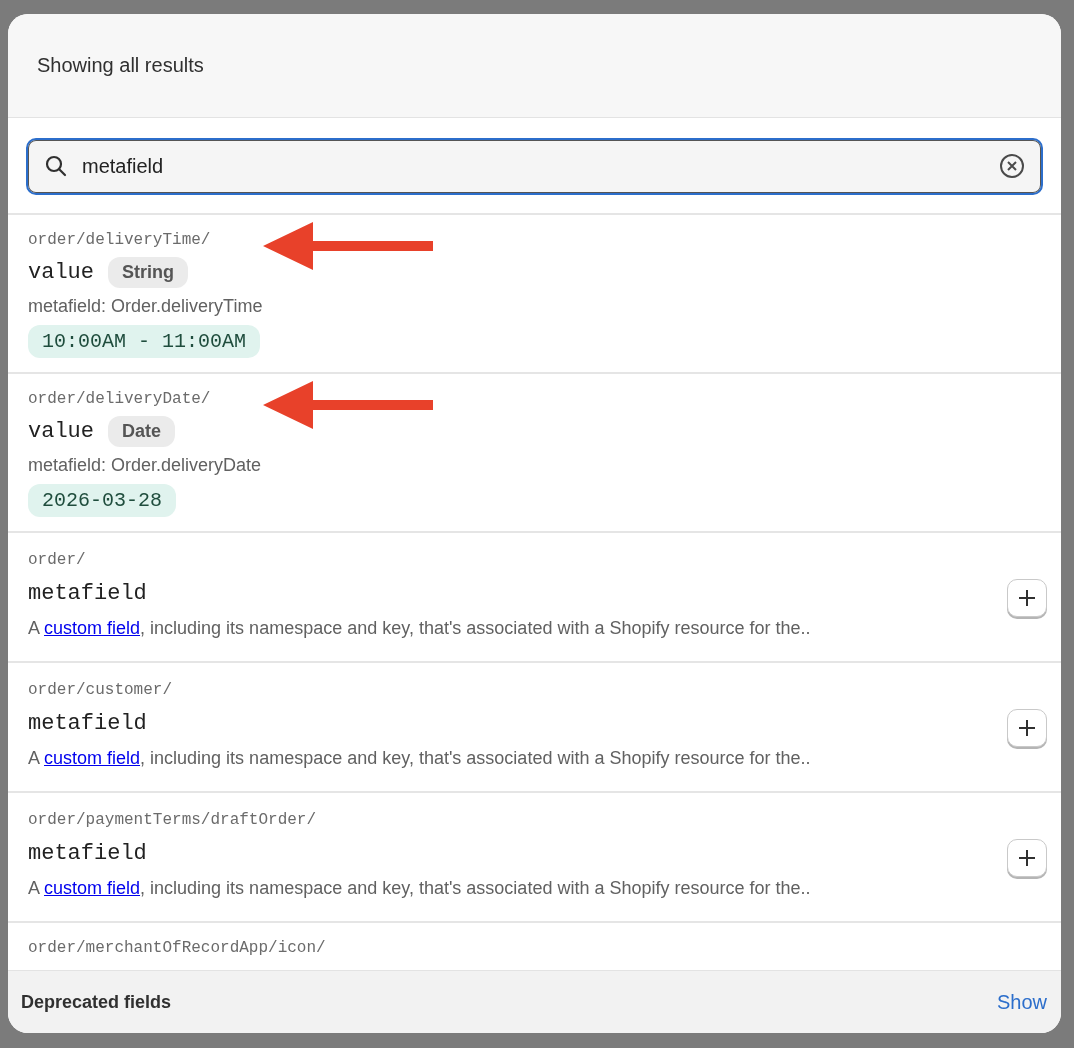 The width and height of the screenshot is (1074, 1048). I want to click on field-path: order/deliveryDate/, so click(119, 399).